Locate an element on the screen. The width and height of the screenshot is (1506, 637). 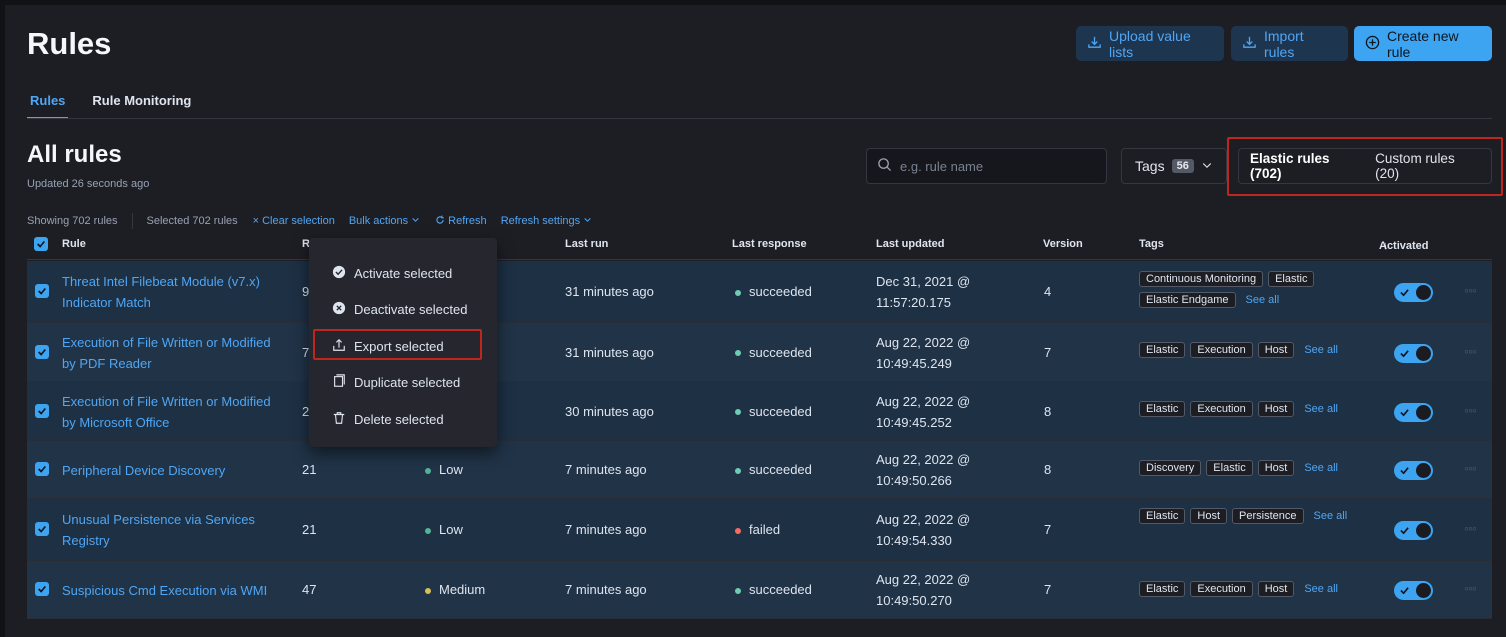
rule-name-link: Peripheral Device Discovery is located at coordinates (177, 470).